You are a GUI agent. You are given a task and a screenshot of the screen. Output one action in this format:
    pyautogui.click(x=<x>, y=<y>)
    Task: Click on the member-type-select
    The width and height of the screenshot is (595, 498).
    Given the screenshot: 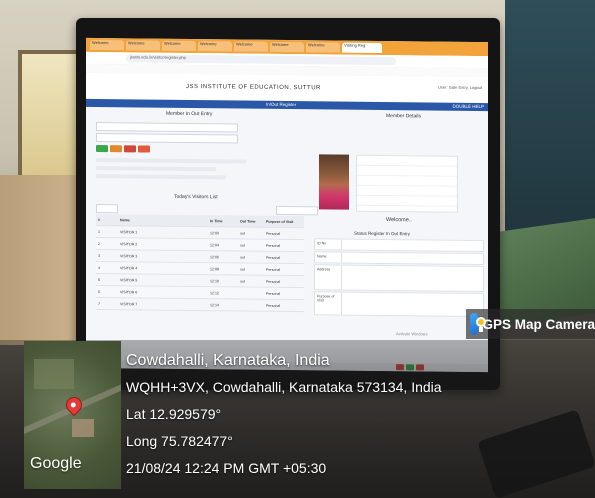 What is the action you would take?
    pyautogui.click(x=167, y=127)
    